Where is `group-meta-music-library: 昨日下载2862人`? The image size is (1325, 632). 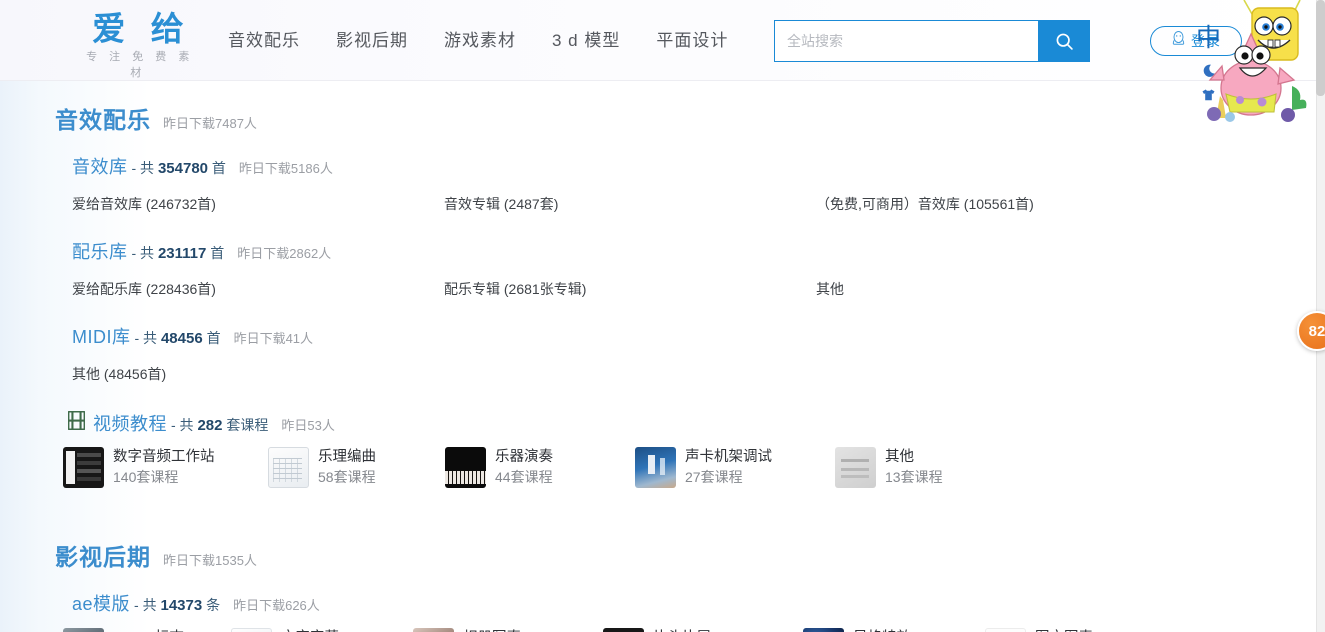 group-meta-music-library: 昨日下载2862人 is located at coordinates (284, 253).